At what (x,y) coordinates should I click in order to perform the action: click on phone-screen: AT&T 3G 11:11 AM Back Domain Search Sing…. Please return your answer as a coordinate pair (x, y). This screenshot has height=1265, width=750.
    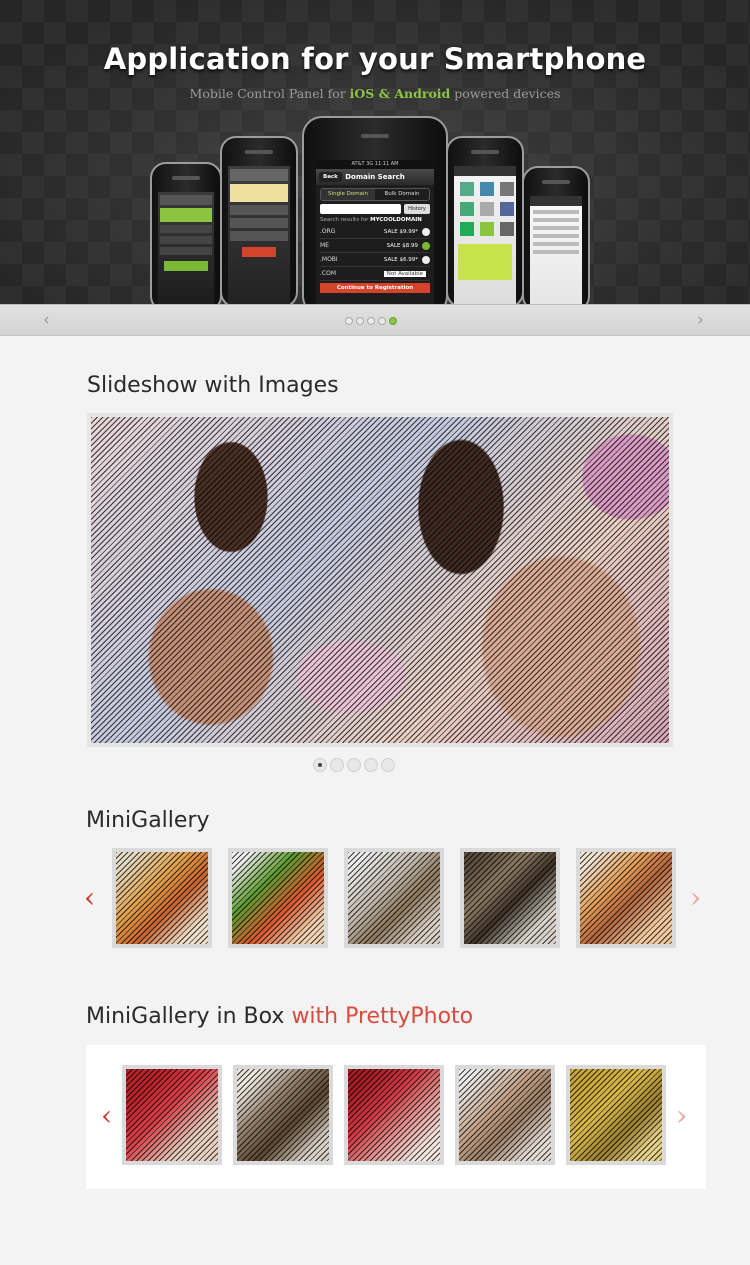
    Looking at the image, I should click on (375, 232).